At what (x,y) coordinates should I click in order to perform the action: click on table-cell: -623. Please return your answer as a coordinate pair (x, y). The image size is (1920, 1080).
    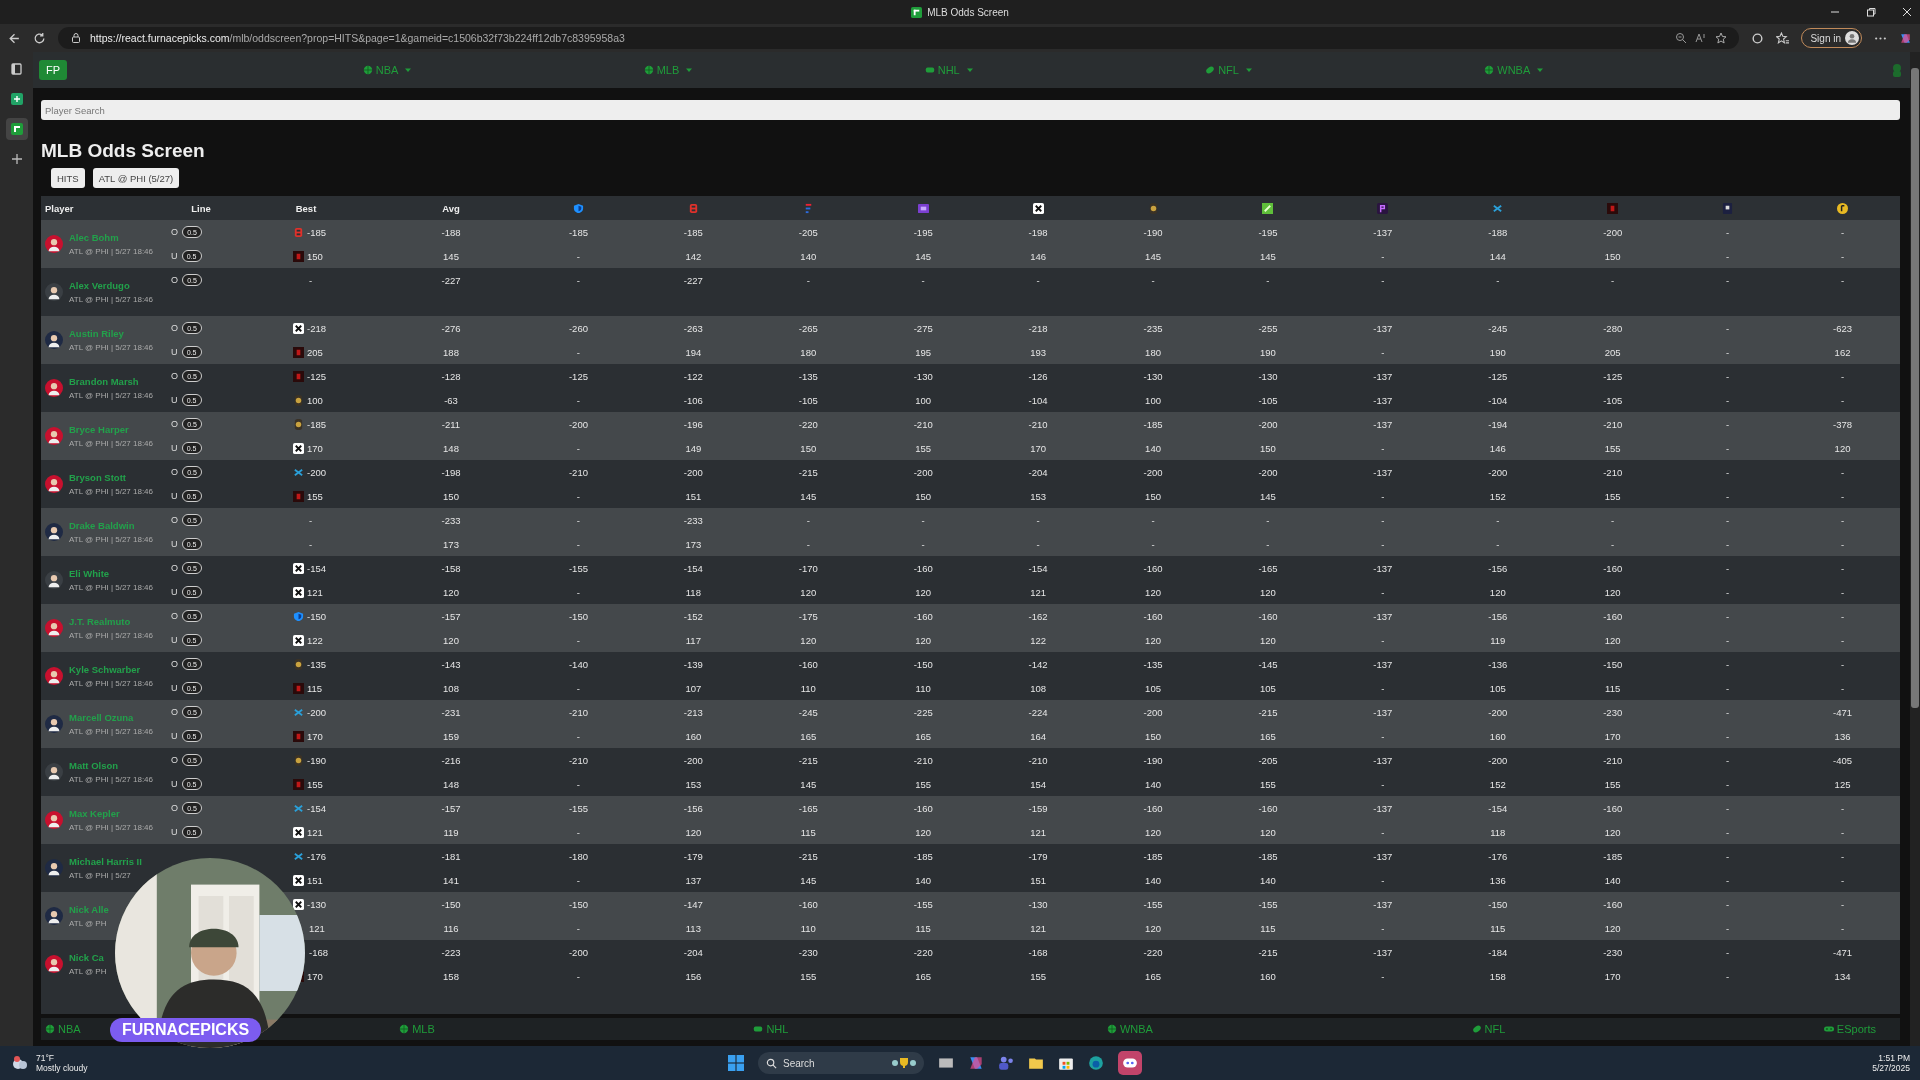
    Looking at the image, I should click on (1843, 328).